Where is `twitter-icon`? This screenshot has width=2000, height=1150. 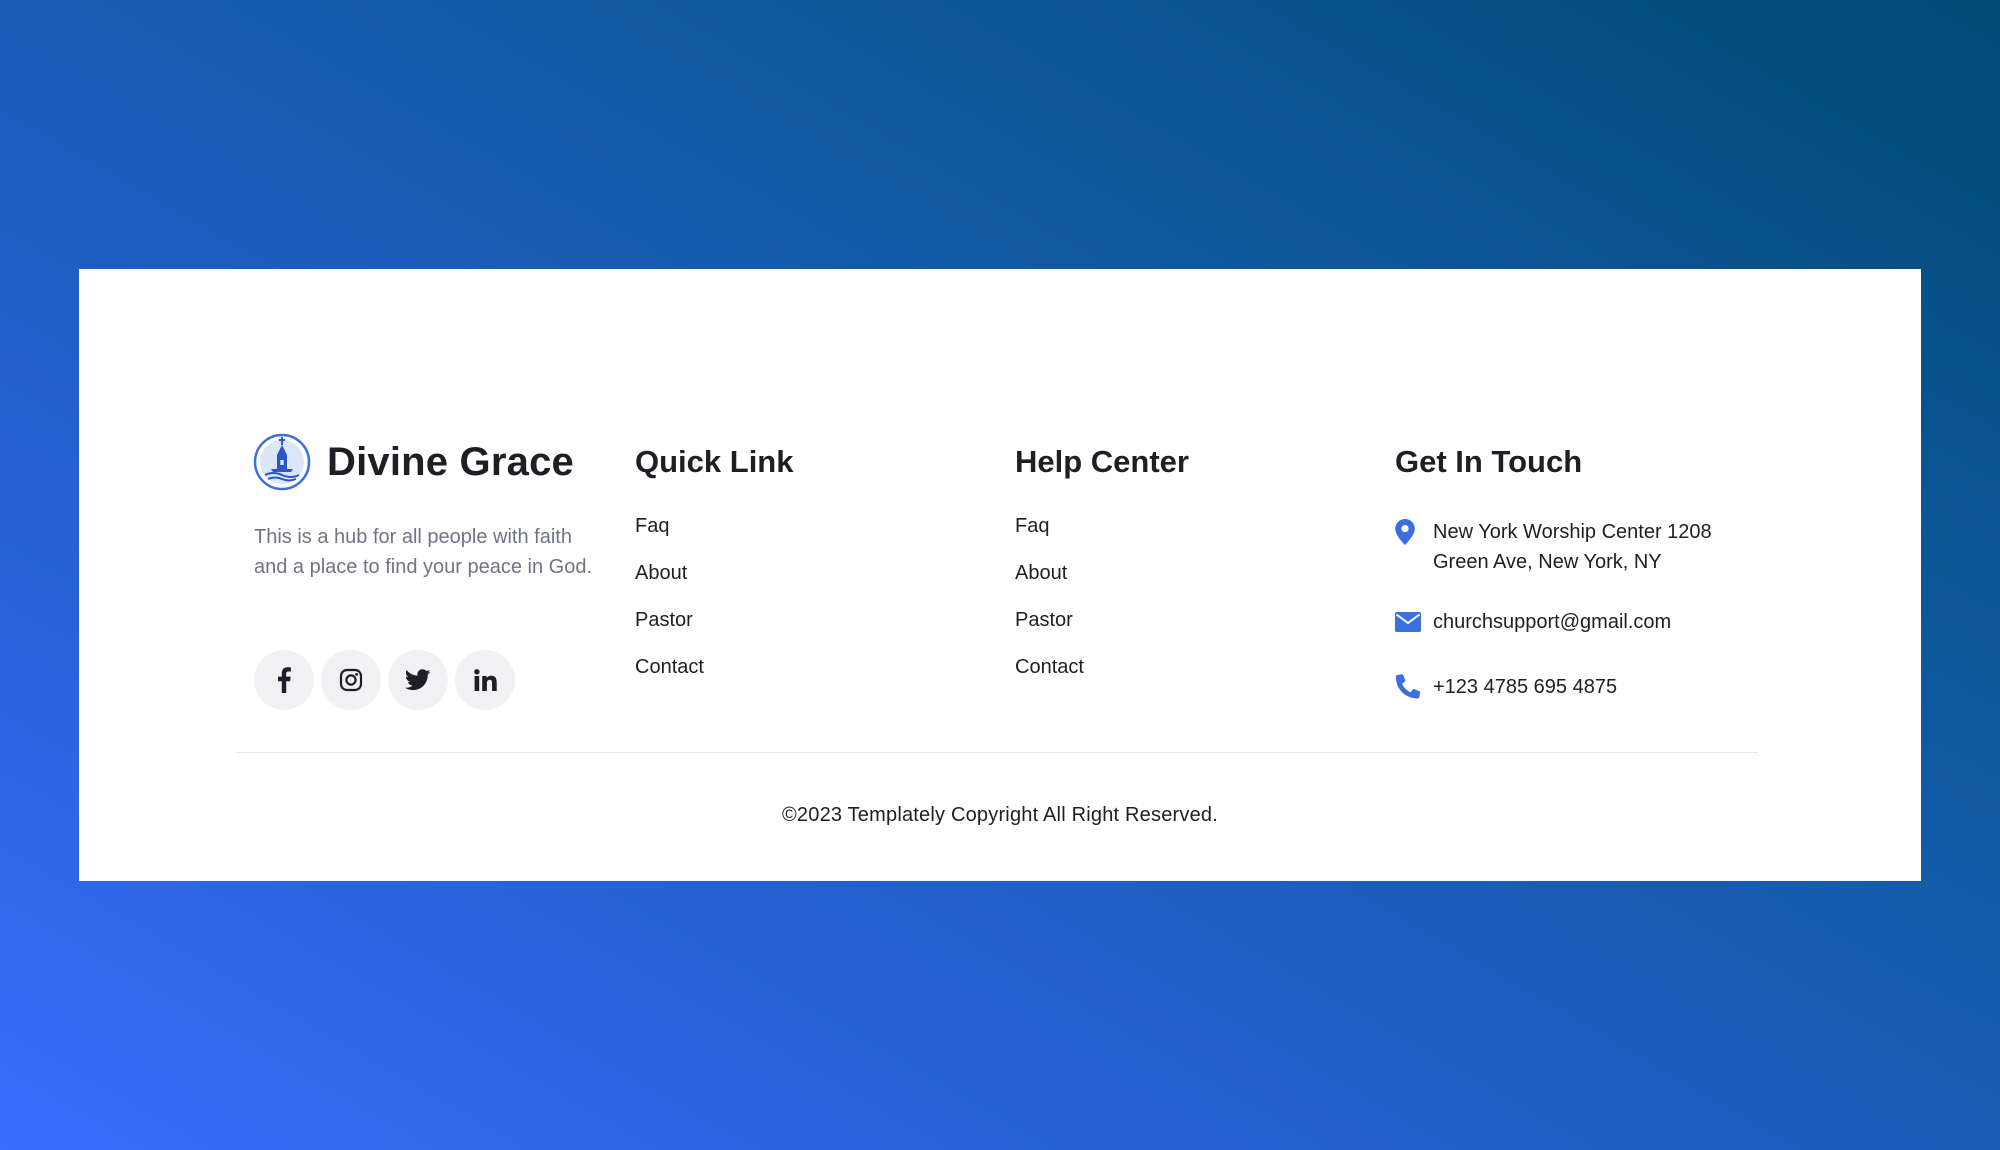
twitter-icon is located at coordinates (418, 680).